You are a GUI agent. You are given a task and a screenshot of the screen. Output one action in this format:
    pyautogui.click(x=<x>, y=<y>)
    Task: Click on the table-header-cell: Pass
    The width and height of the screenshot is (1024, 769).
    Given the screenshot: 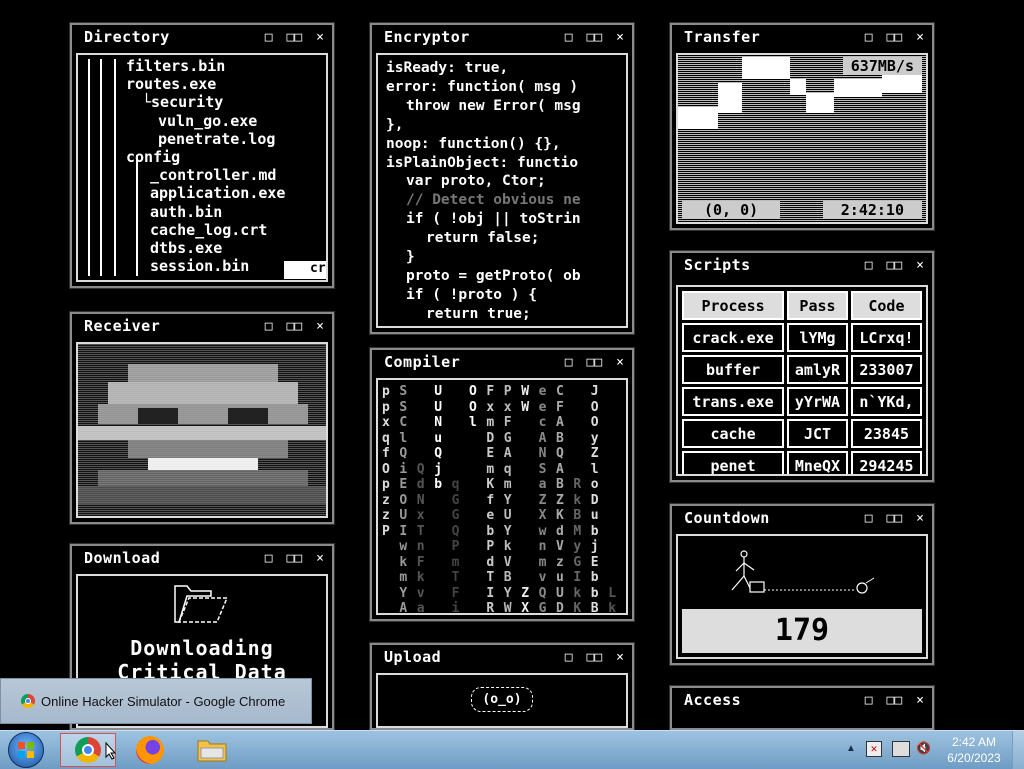 What is the action you would take?
    pyautogui.click(x=817, y=305)
    